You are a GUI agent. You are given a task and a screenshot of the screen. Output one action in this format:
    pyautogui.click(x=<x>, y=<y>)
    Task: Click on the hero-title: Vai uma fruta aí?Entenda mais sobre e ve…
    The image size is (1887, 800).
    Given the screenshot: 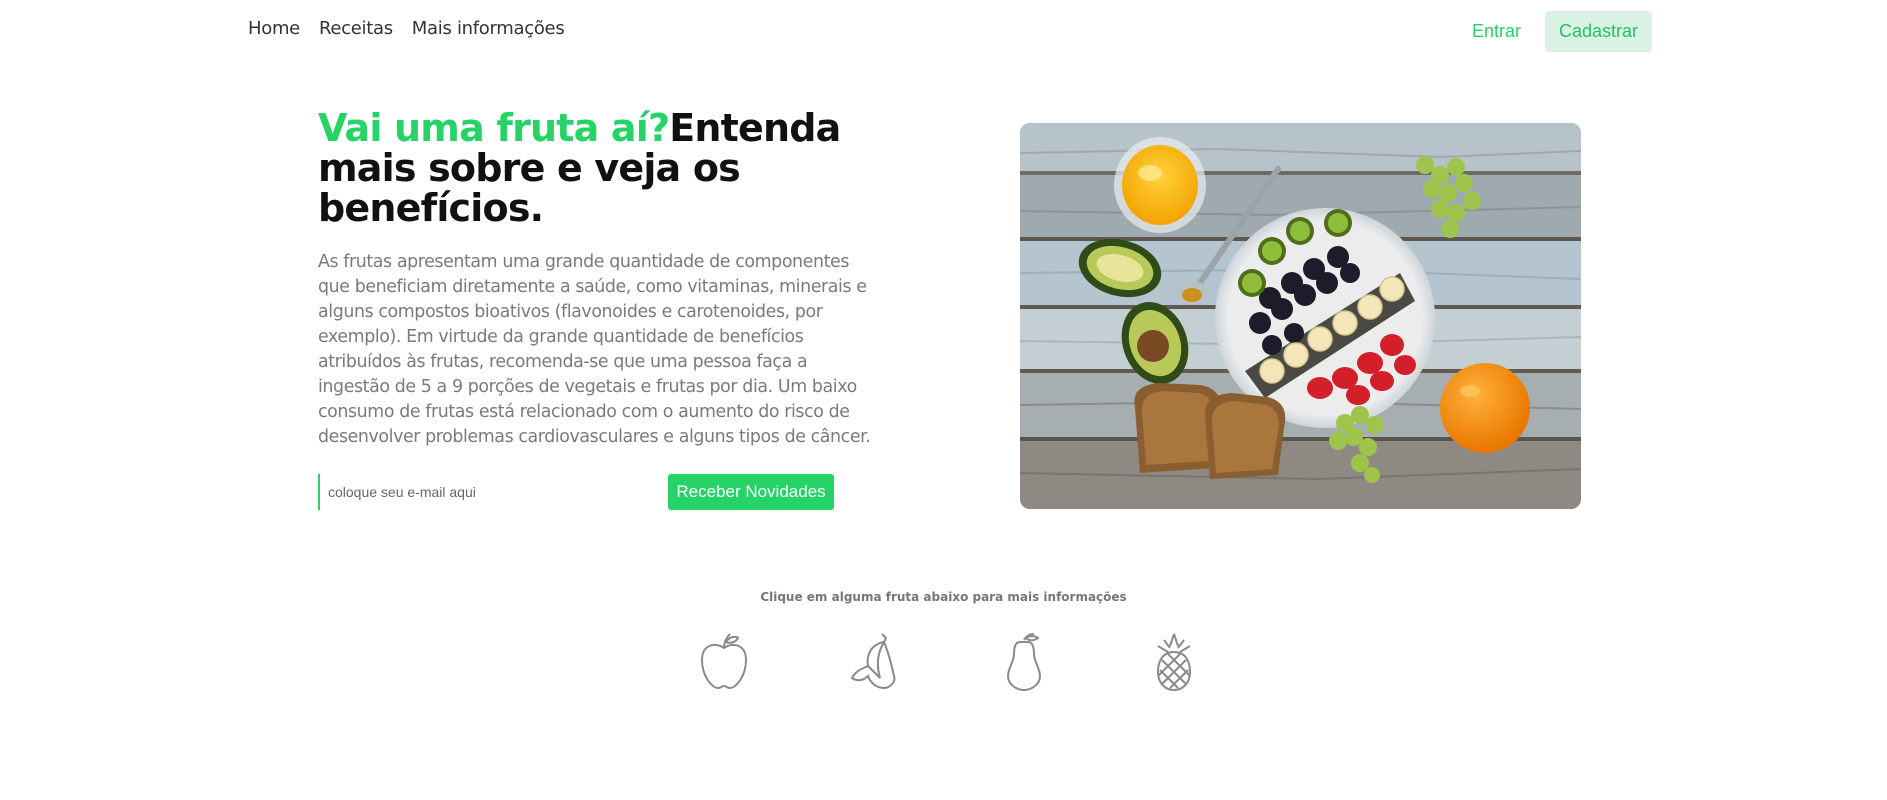 What is the action you would take?
    pyautogui.click(x=598, y=168)
    